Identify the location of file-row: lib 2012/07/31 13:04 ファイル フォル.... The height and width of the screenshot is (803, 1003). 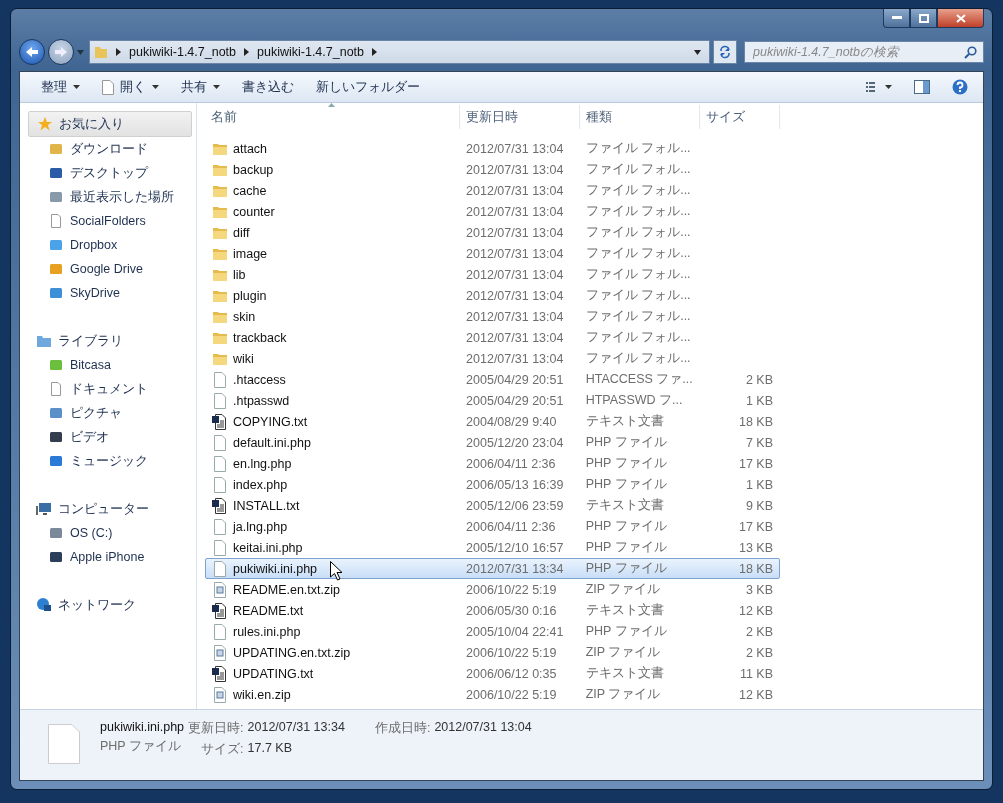
(492, 274).